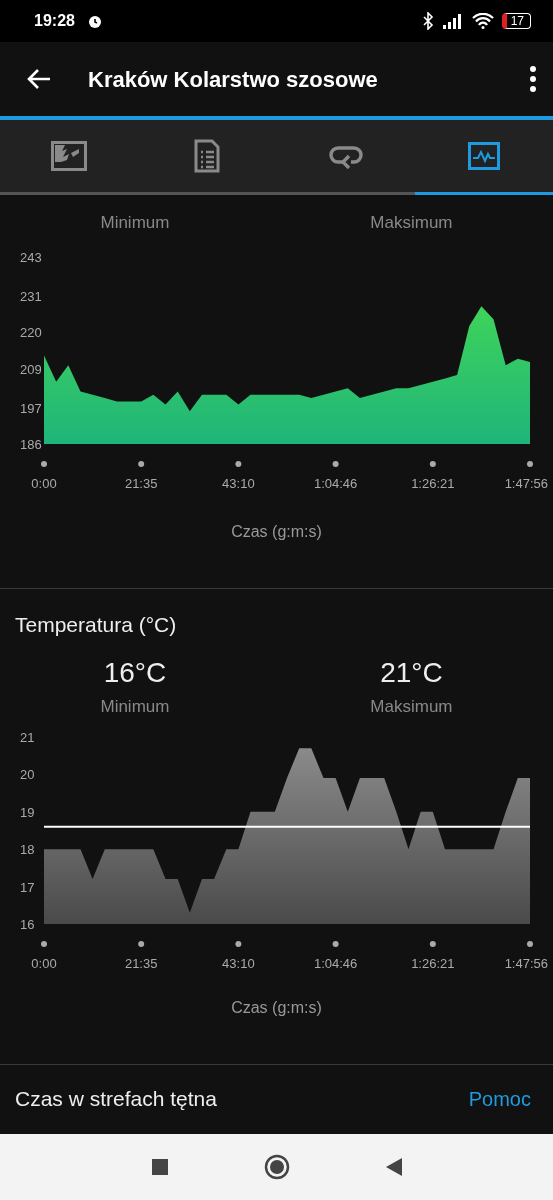  Describe the element at coordinates (27, 812) in the screenshot. I see `y-tick-label: 19` at that location.